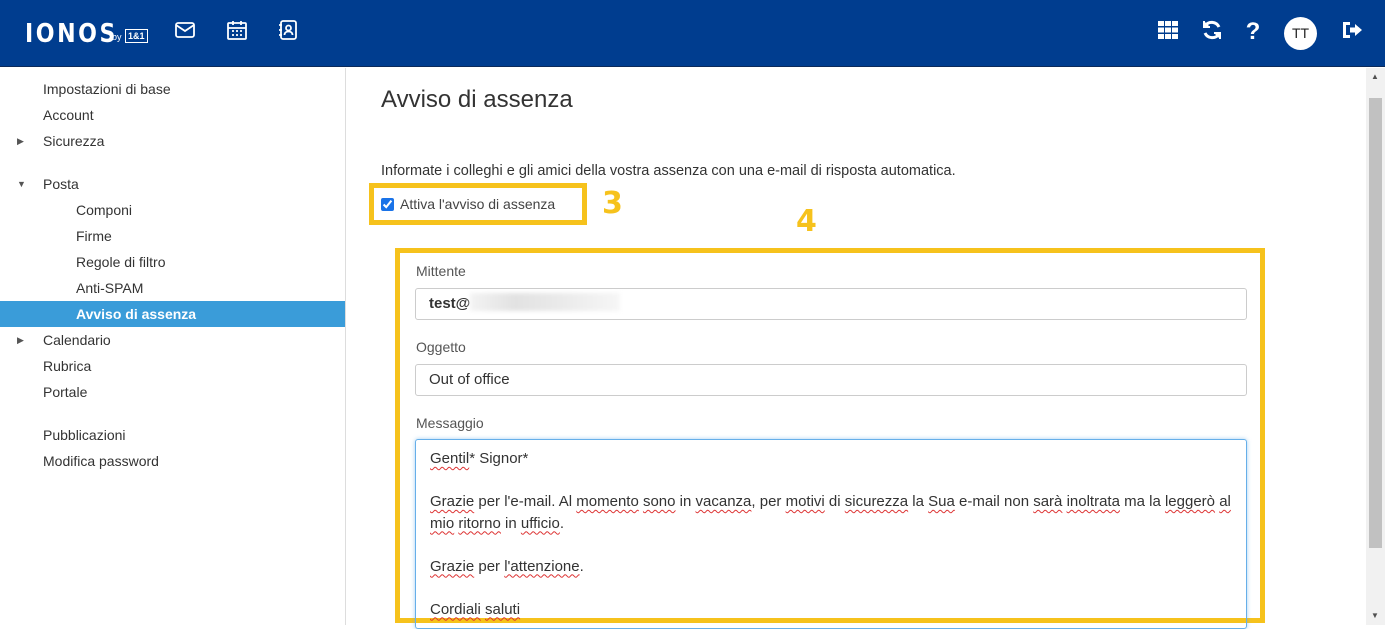 This screenshot has height=629, width=1385. I want to click on sidebar-item-sicurezza: ▶ Sicurezza, so click(172, 141).